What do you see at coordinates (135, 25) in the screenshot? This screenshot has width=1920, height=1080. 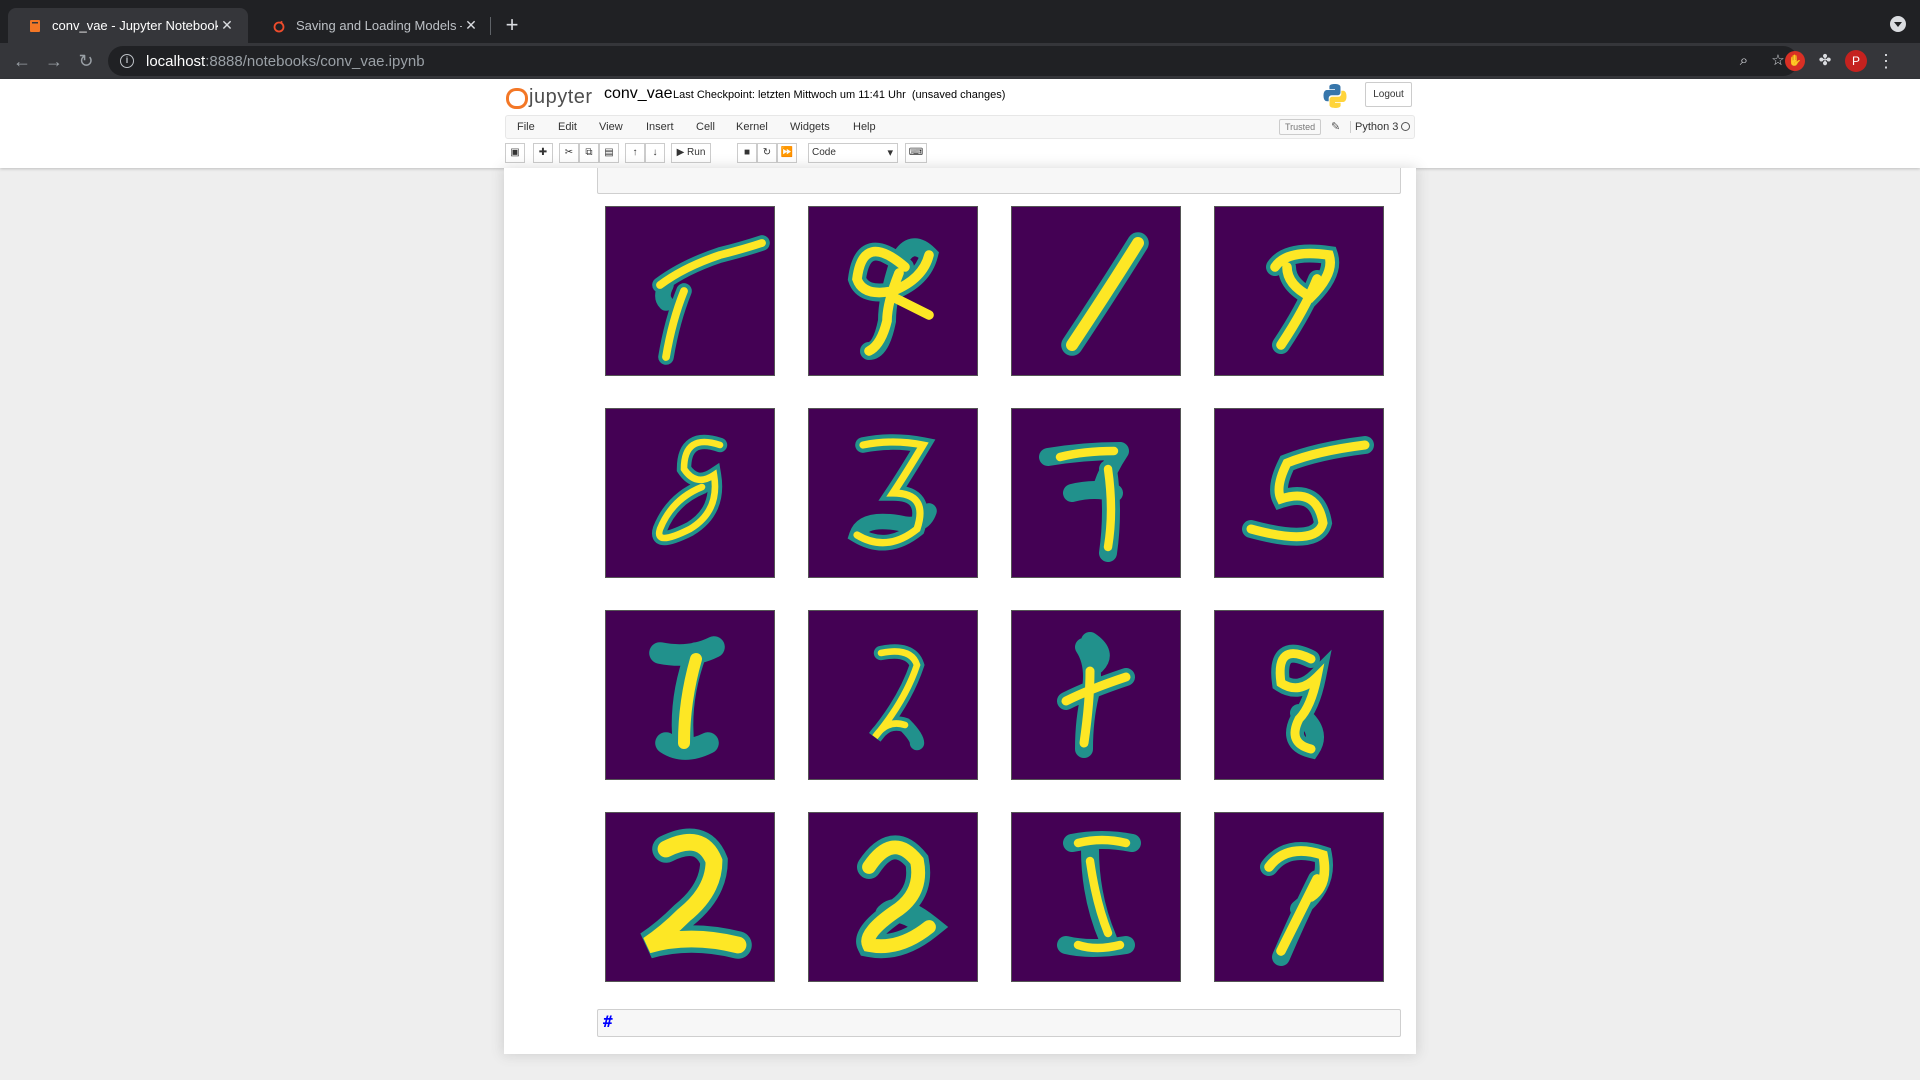 I see `tab-title: conv_vae - Jupyter Notebook` at bounding box center [135, 25].